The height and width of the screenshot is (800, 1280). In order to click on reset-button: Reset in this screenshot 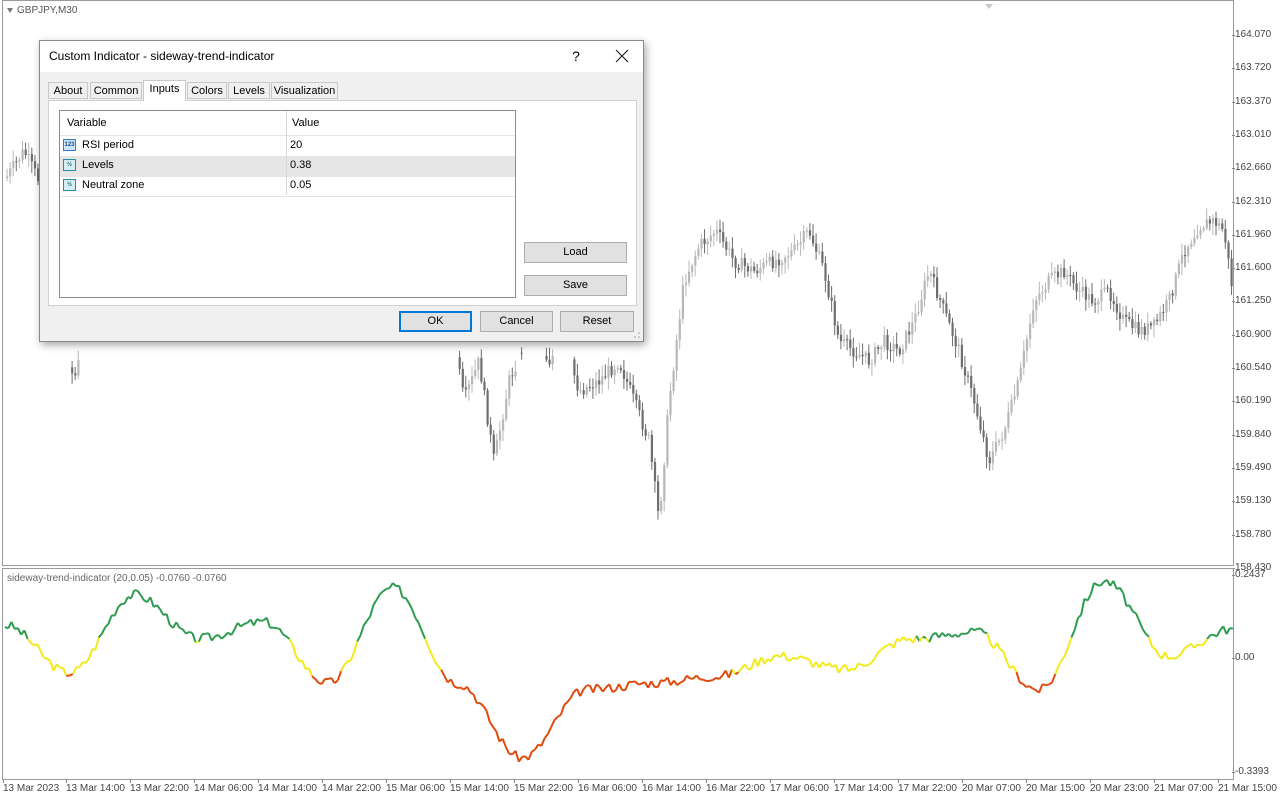, I will do `click(597, 321)`.